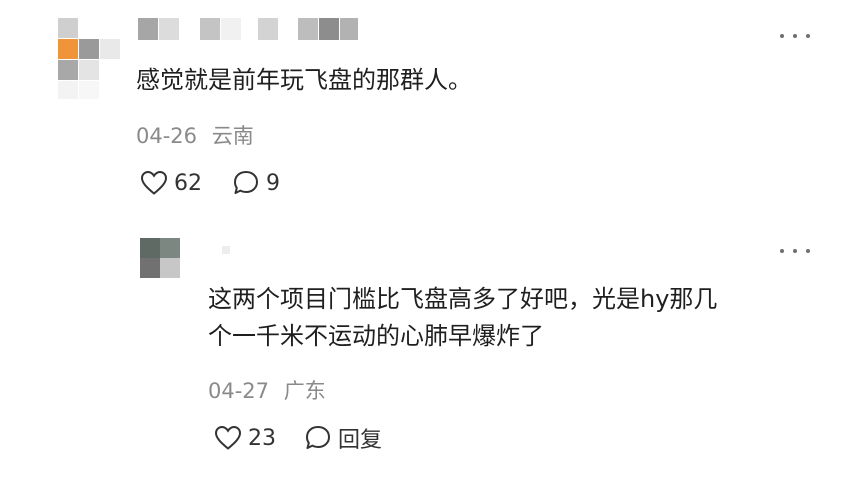  What do you see at coordinates (463, 299) in the screenshot?
I see `reply-text-line-1: 这两个项目门槛比飞盘高多了好吧，光是hy那几` at bounding box center [463, 299].